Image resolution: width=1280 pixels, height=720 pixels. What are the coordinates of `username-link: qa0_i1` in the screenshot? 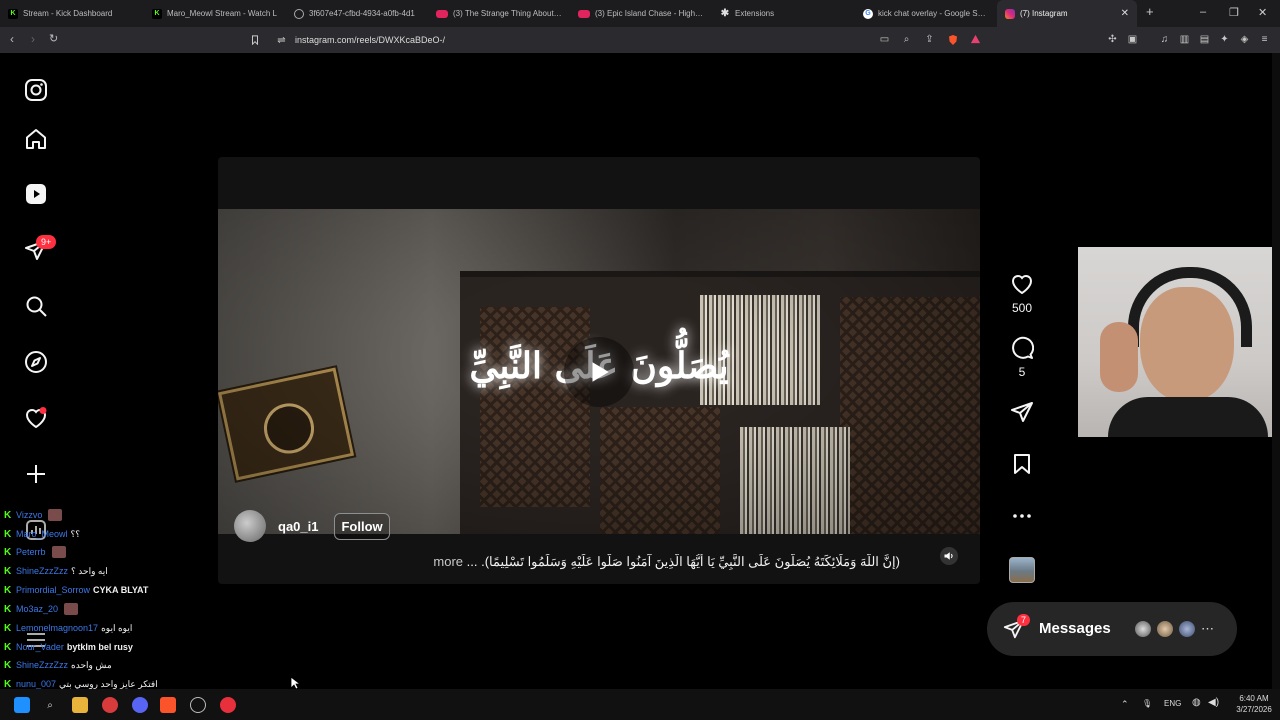 It's located at (298, 526).